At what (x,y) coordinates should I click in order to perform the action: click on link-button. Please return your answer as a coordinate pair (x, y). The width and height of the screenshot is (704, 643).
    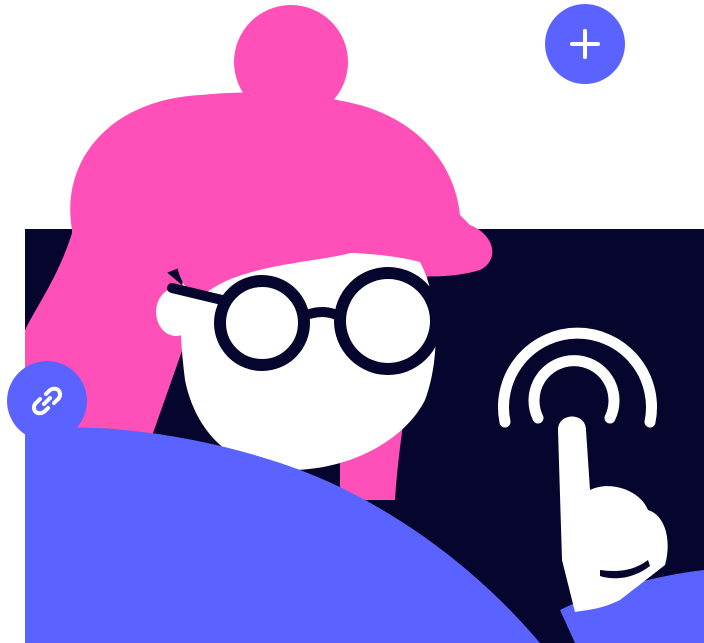
    Looking at the image, I should click on (47, 401).